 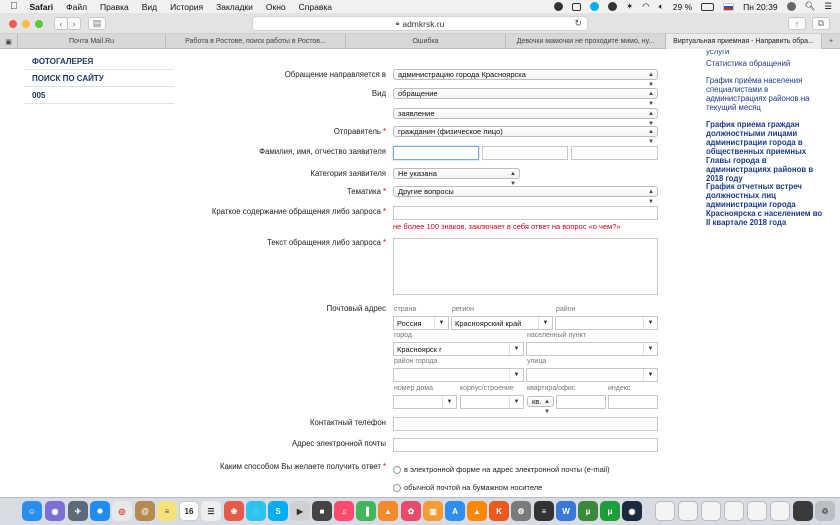 I want to click on apartment-input, so click(x=581, y=402).